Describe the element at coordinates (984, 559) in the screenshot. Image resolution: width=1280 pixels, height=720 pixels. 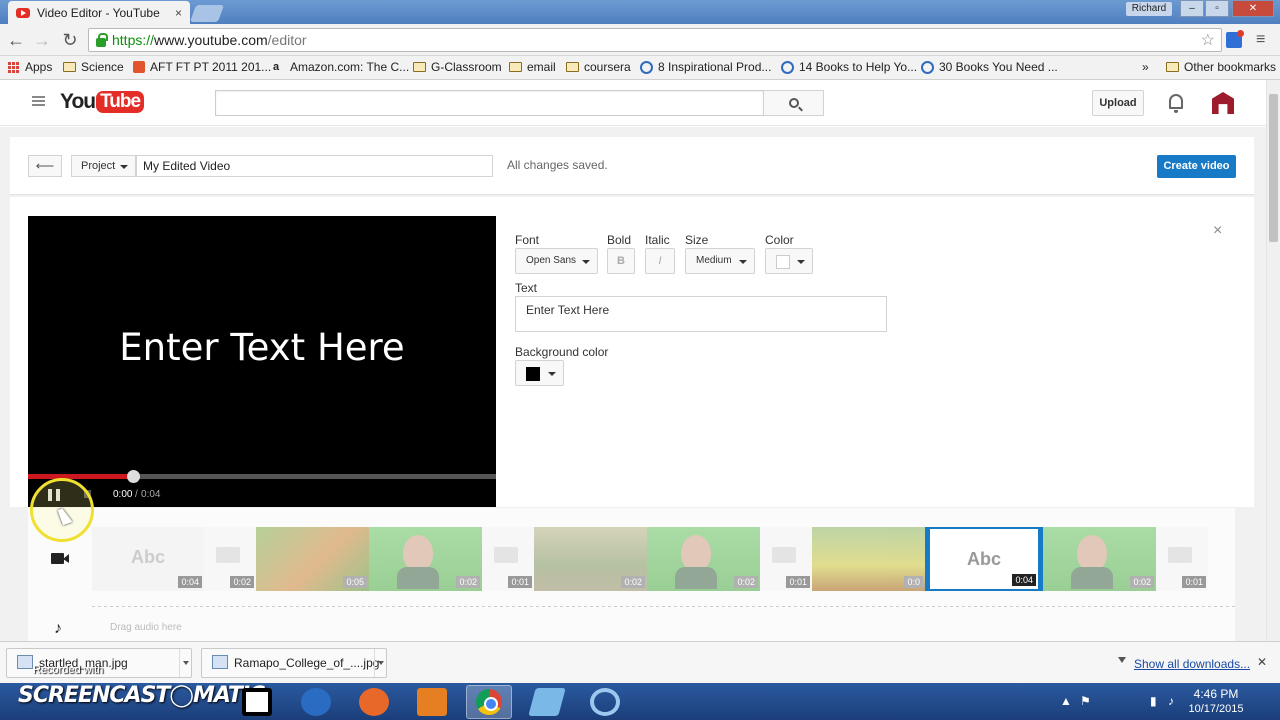
I see `timeline-clip-selected: Abc 0:04` at that location.